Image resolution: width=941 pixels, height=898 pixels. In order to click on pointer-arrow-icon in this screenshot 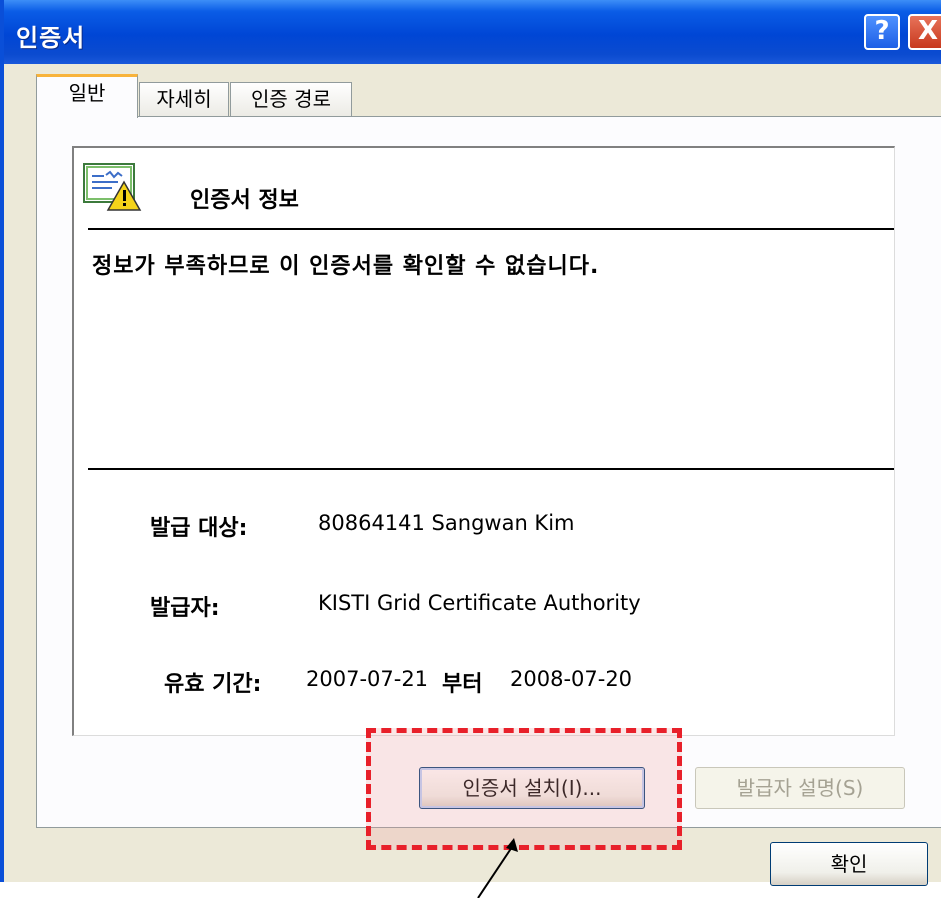, I will do `click(497, 868)`.